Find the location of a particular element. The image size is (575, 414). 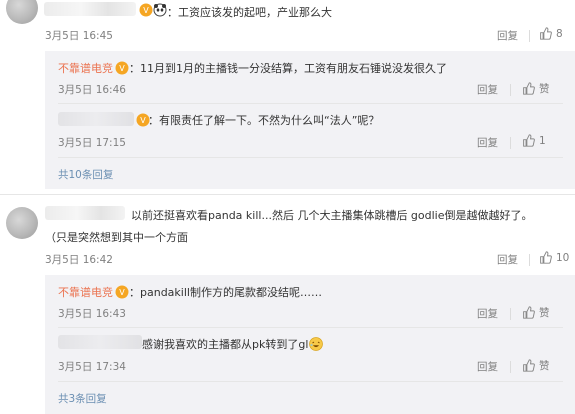

like-count: 8 is located at coordinates (559, 33).